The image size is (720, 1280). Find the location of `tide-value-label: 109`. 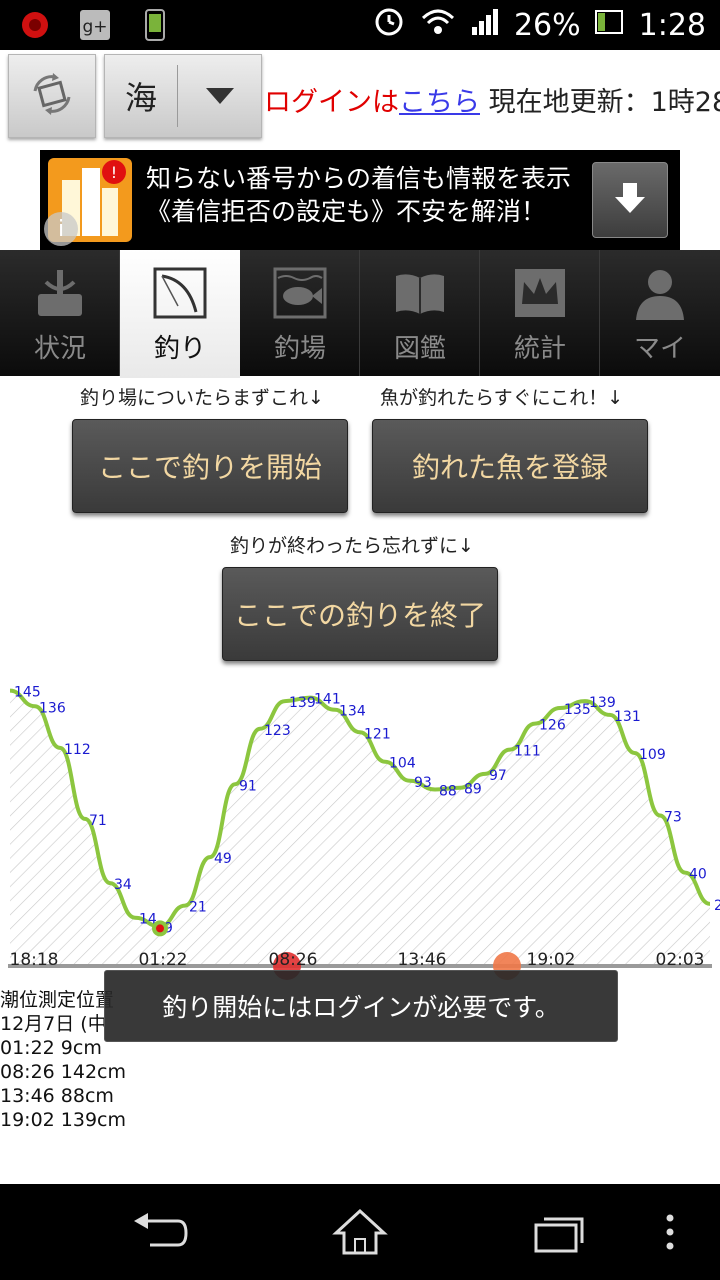

tide-value-label: 109 is located at coordinates (652, 755).